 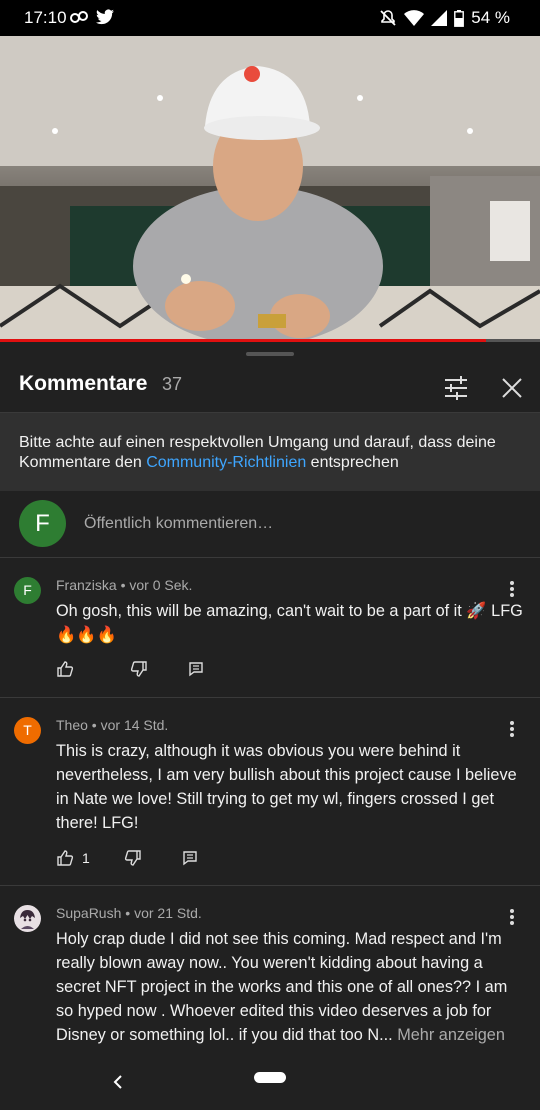 What do you see at coordinates (512, 388) in the screenshot?
I see `close-icon` at bounding box center [512, 388].